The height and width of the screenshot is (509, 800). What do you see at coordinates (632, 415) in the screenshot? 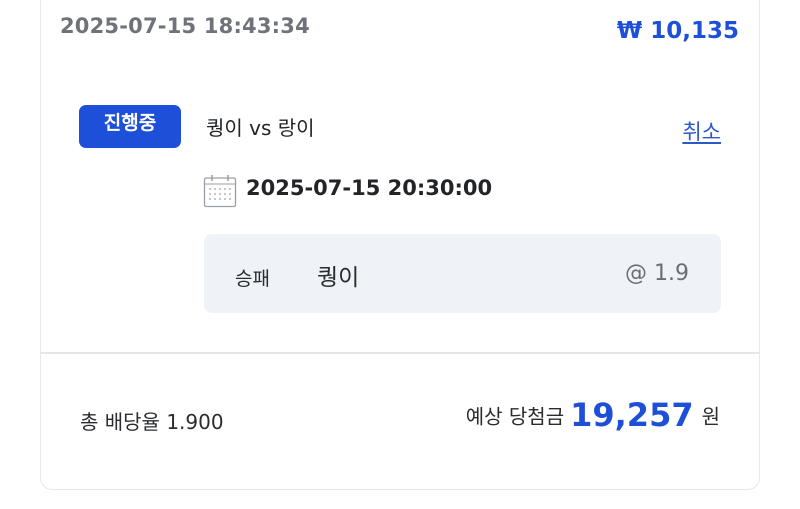
I see `payout-value: 19,257` at bounding box center [632, 415].